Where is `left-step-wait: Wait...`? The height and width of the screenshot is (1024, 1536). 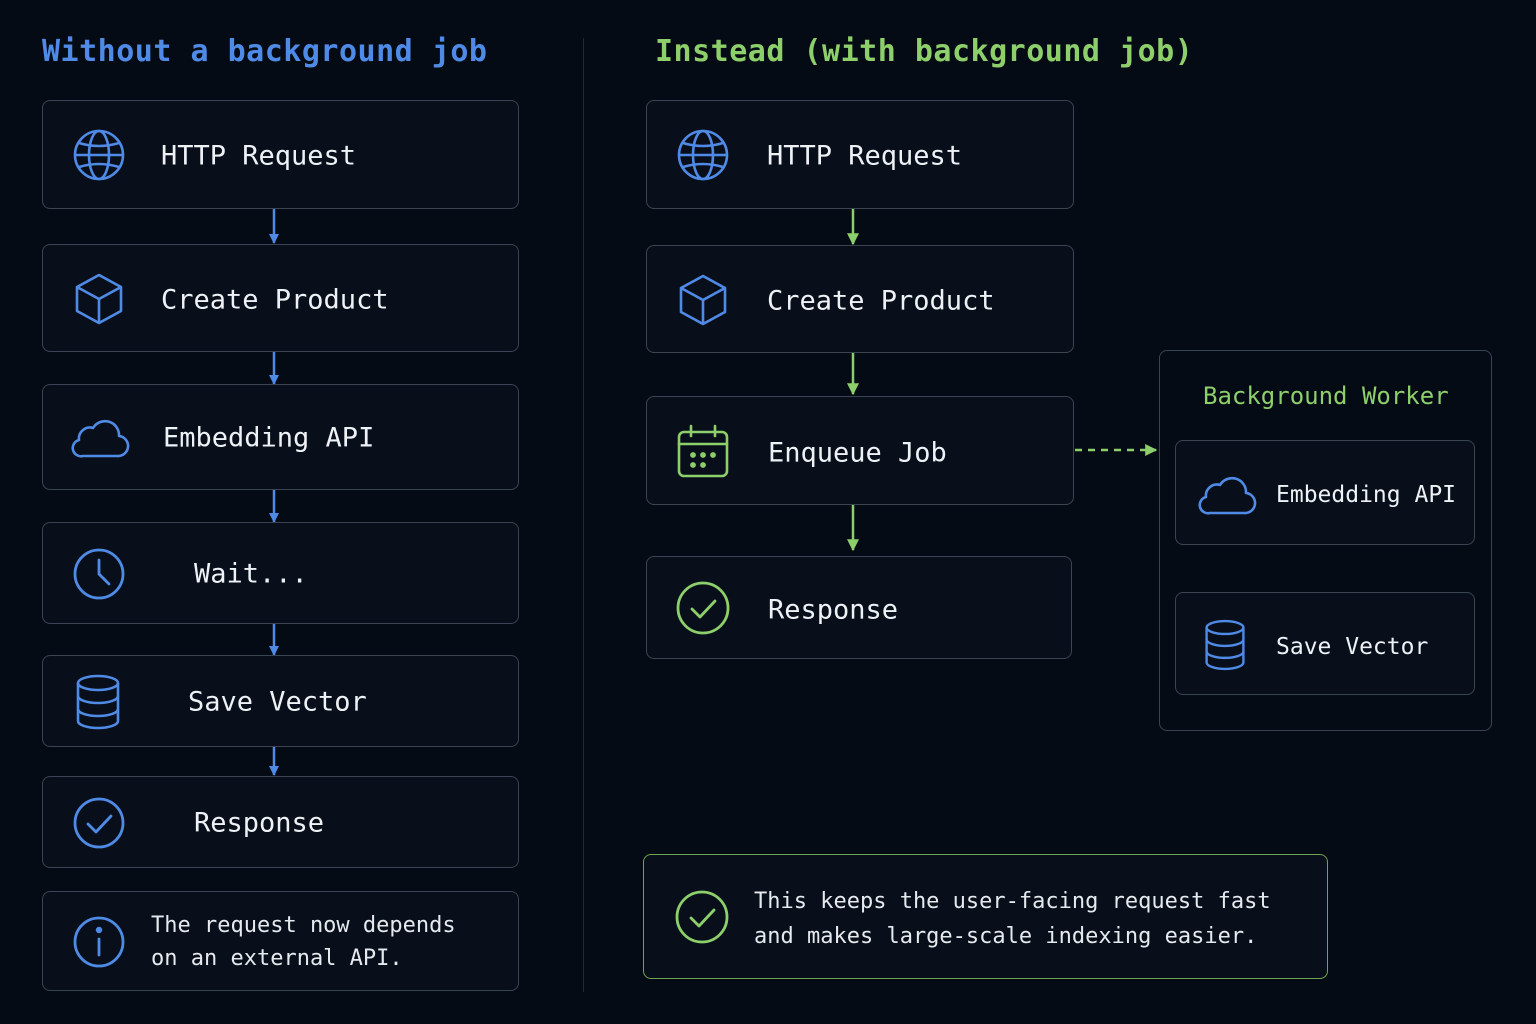 left-step-wait: Wait... is located at coordinates (280, 573).